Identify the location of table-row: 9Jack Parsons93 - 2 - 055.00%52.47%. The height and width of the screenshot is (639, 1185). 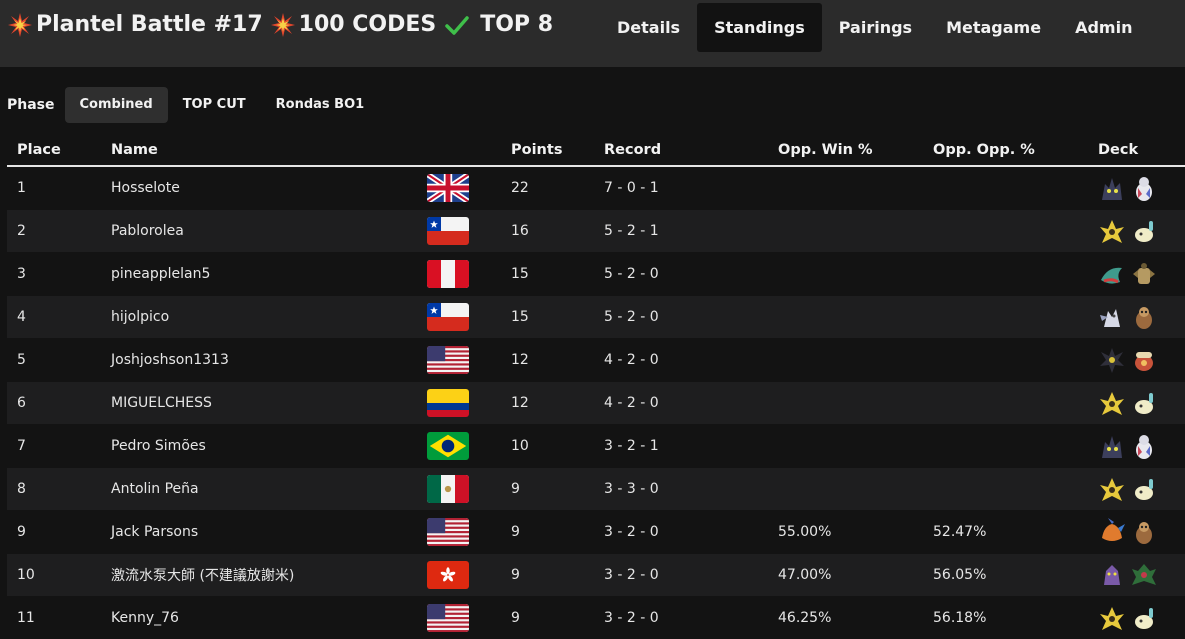
(596, 532).